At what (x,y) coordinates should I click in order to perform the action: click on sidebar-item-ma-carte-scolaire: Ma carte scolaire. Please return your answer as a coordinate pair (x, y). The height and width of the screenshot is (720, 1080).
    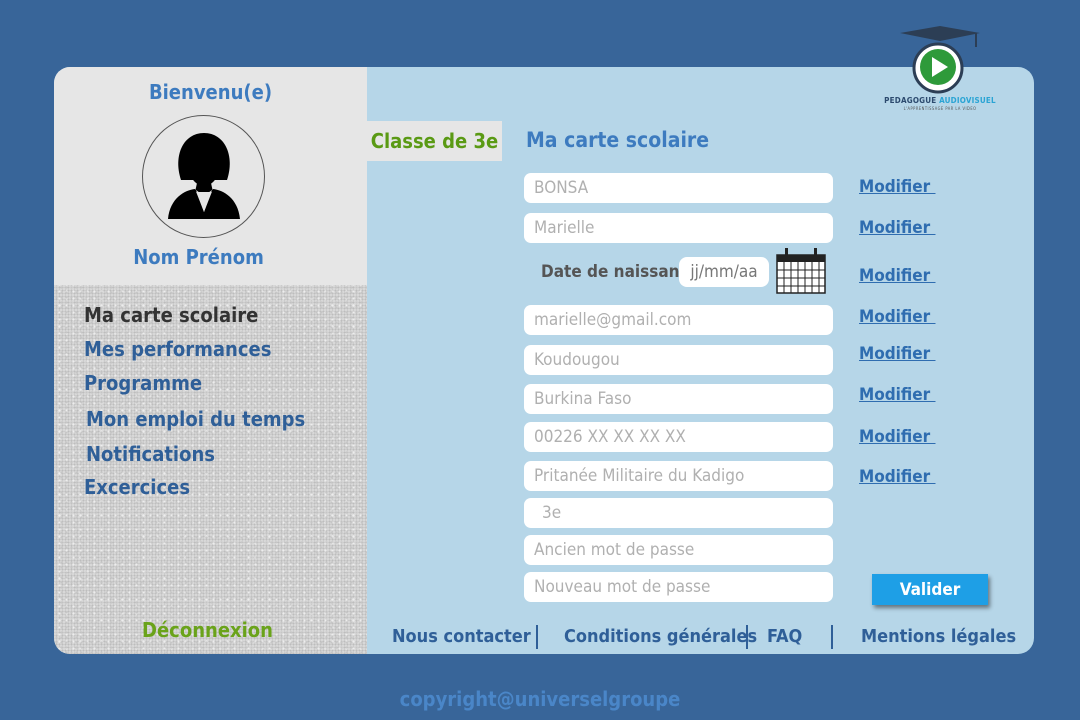
    Looking at the image, I should click on (171, 315).